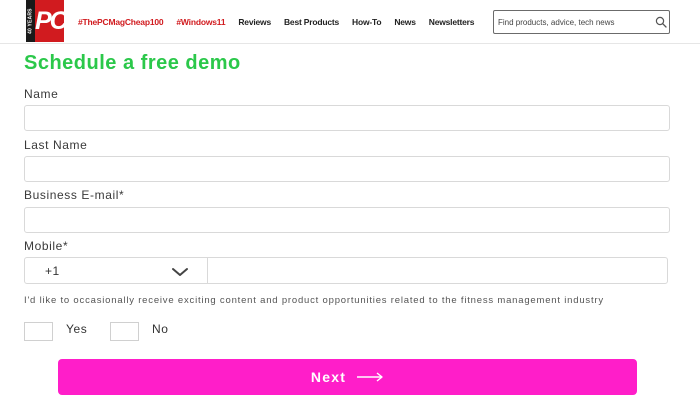 The height and width of the screenshot is (400, 700). What do you see at coordinates (347, 169) in the screenshot?
I see `last-name-field` at bounding box center [347, 169].